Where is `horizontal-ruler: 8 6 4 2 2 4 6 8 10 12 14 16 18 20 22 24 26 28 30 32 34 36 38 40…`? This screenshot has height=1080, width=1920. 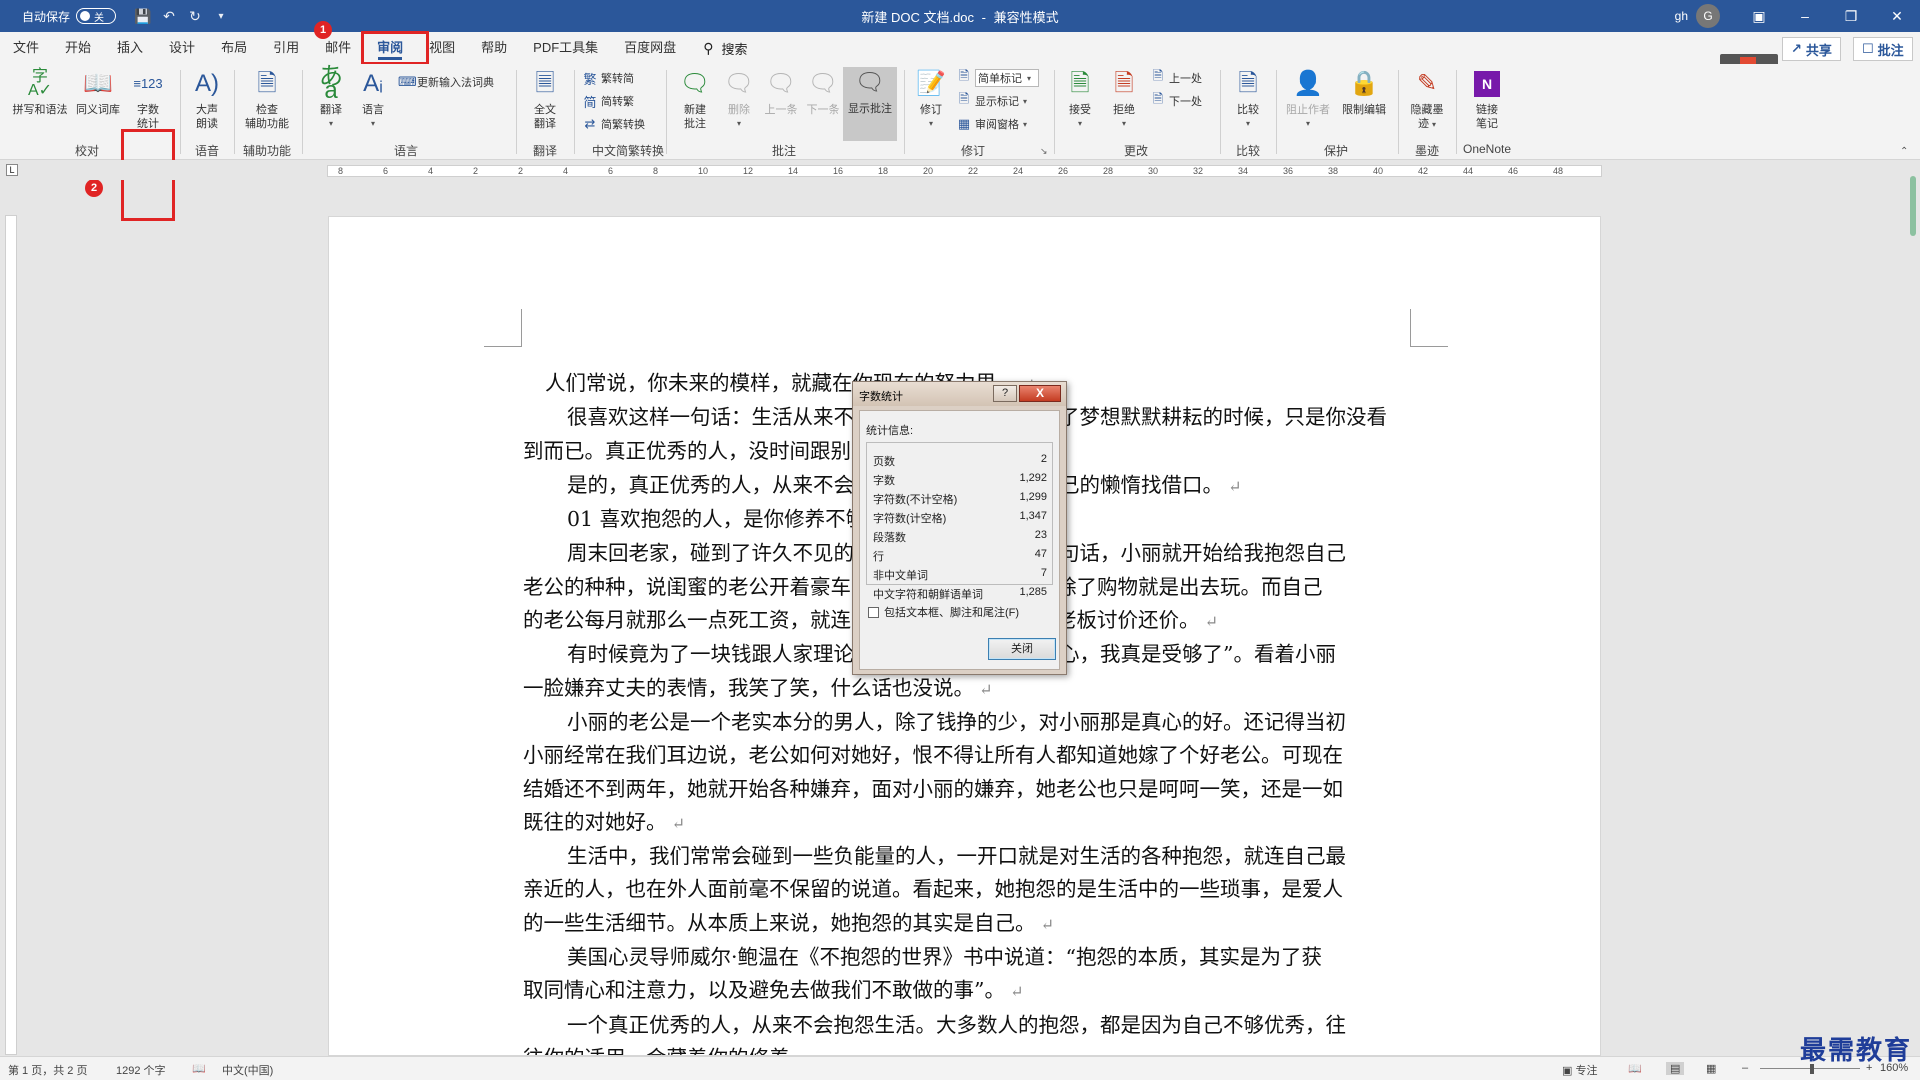
horizontal-ruler: 8 6 4 2 2 4 6 8 10 12 14 16 18 20 22 24 26 28 30 32 34 36 38 40… is located at coordinates (964, 171).